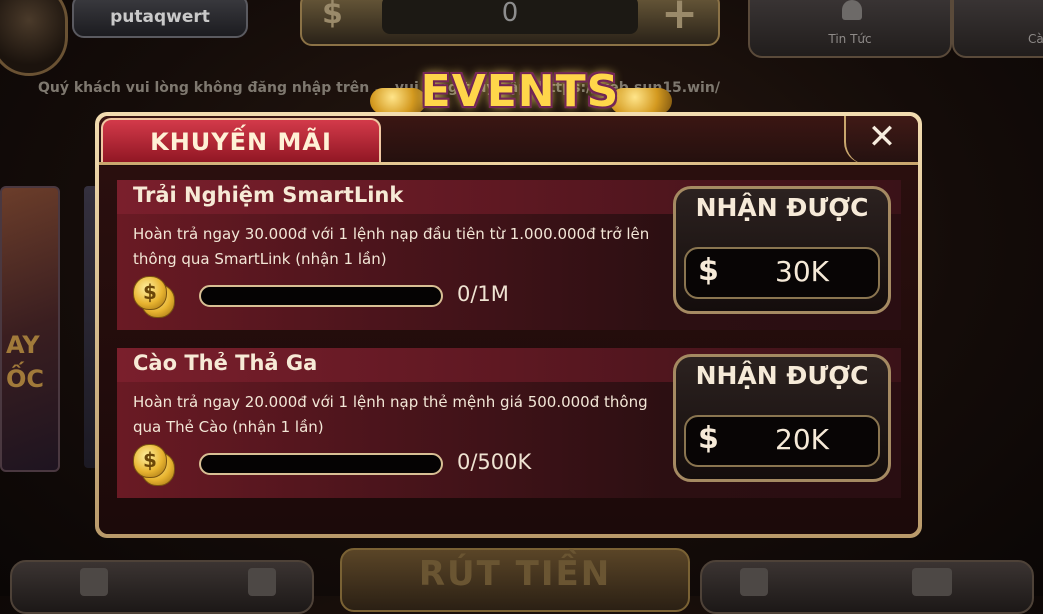 This screenshot has width=1043, height=614. I want to click on add-funds-button: +, so click(679, 19).